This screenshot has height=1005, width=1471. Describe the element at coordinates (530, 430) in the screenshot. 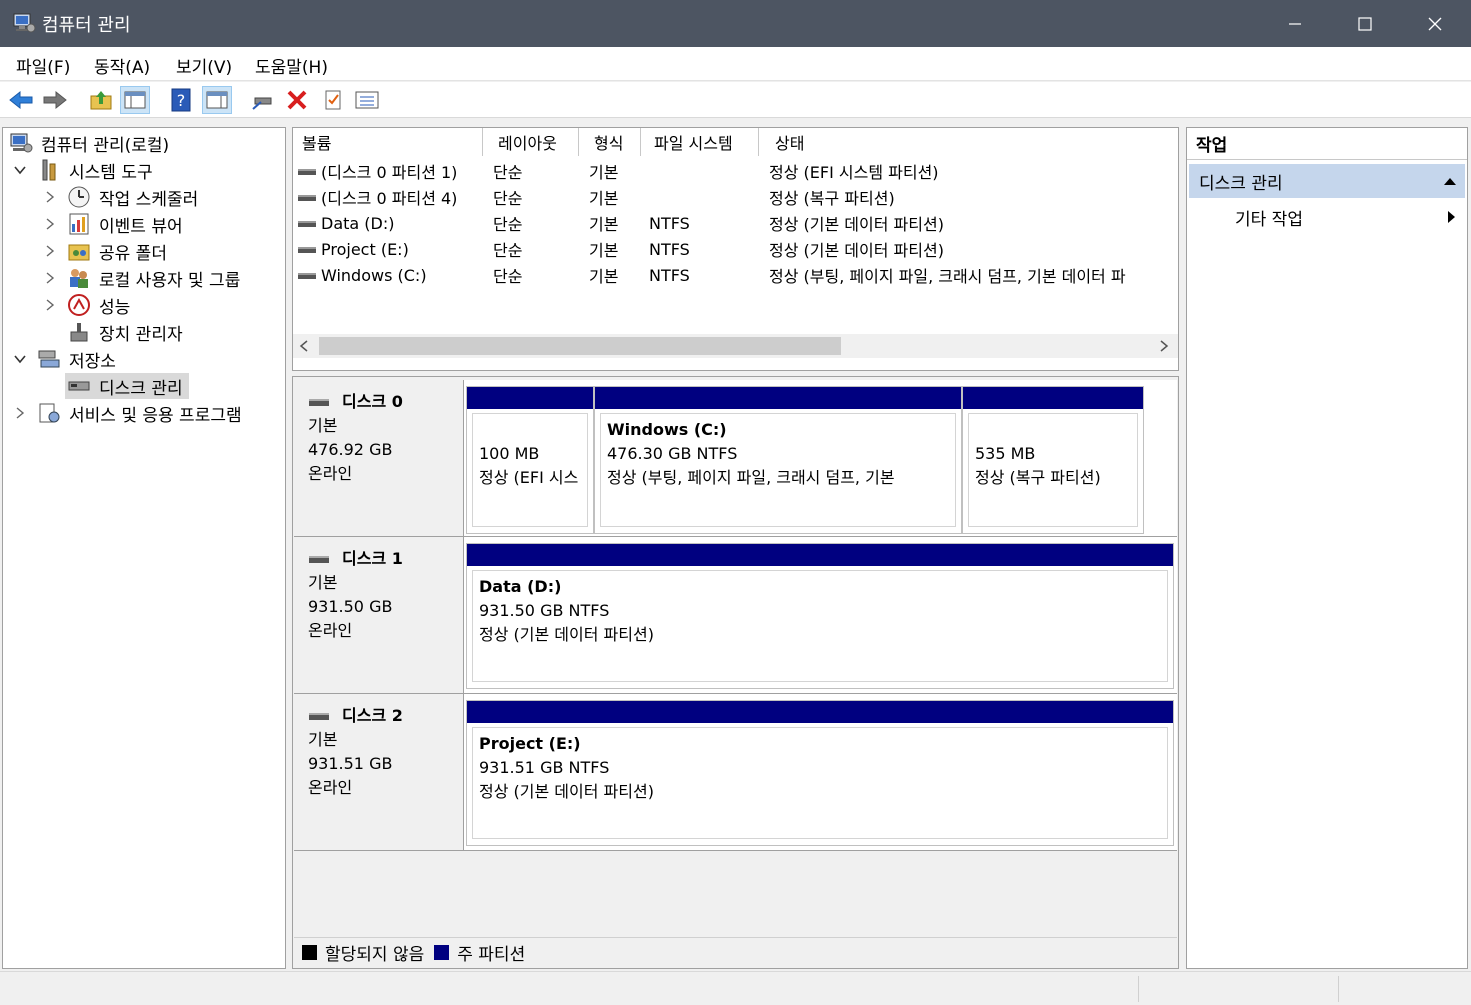

I see `partition-title` at that location.